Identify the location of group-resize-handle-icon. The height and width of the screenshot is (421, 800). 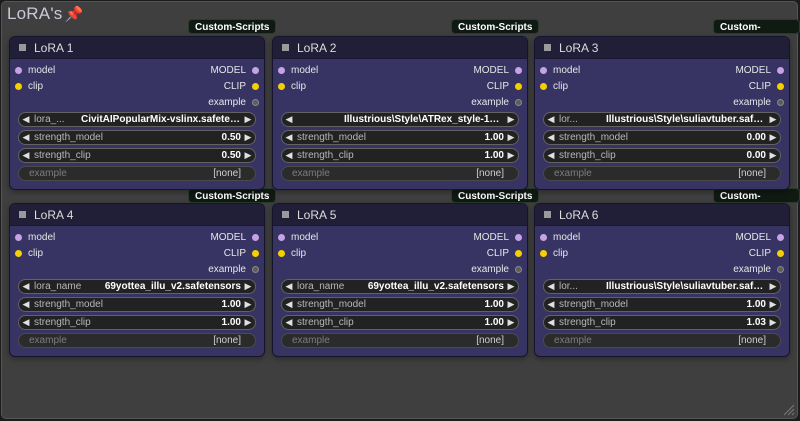
(789, 410).